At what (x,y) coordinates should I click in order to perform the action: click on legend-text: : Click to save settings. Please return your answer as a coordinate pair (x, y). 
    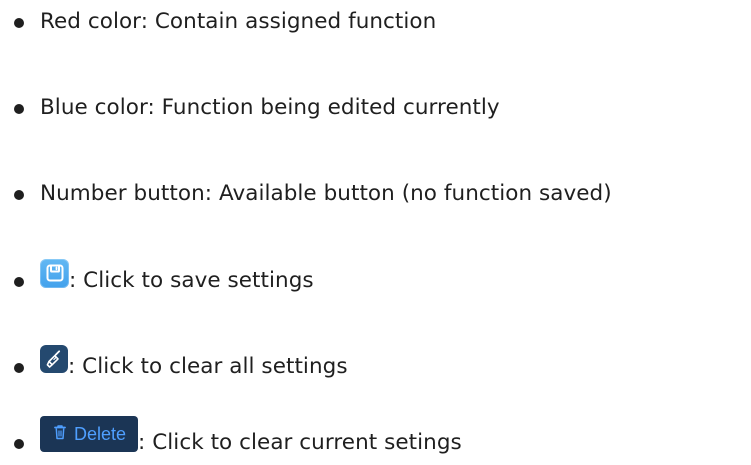
    Looking at the image, I should click on (191, 281).